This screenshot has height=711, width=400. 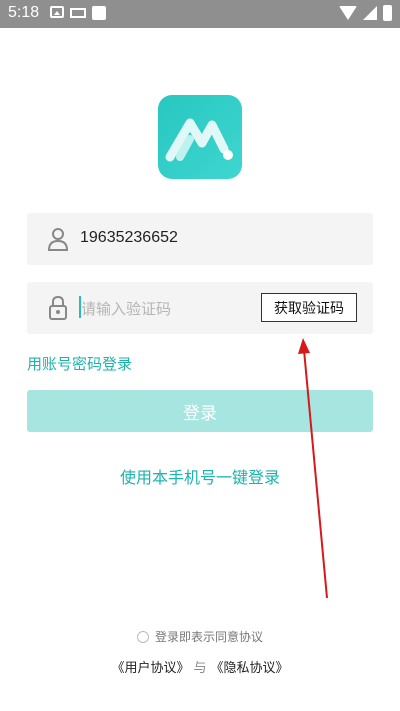 I want to click on agree-text: 登录即表示同意协议, so click(x=208, y=637).